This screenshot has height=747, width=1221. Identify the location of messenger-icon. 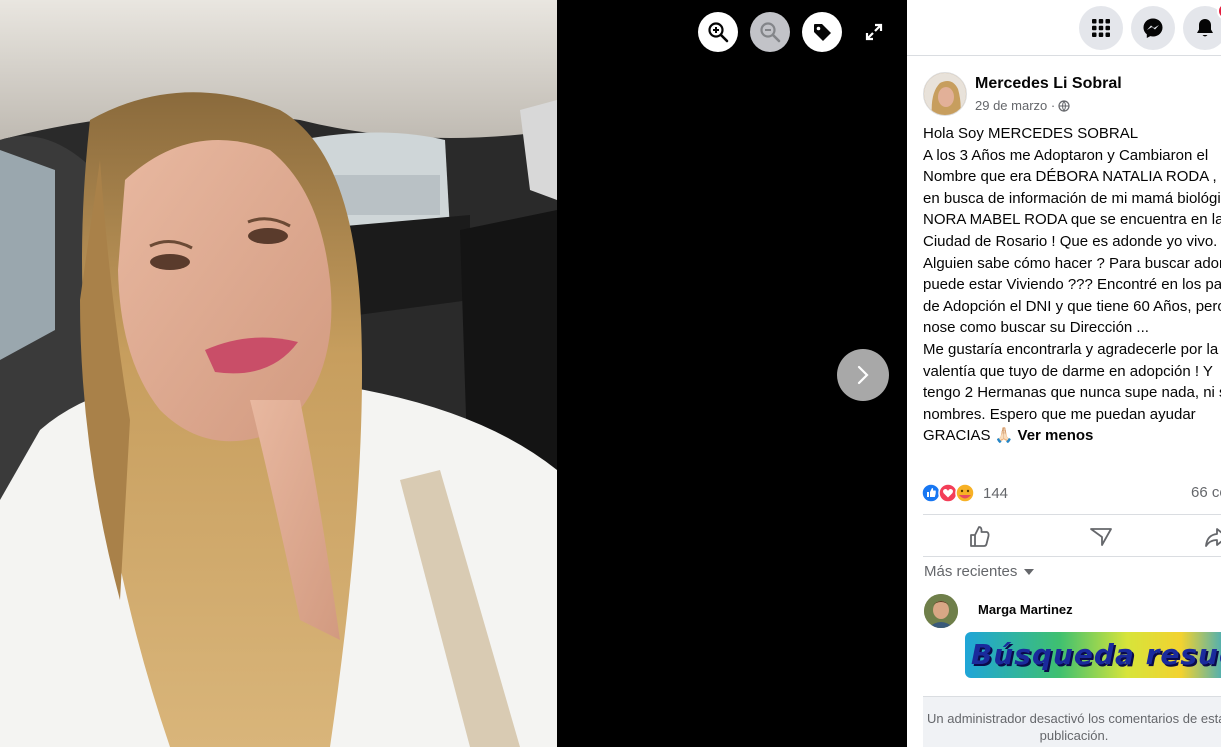
(1153, 28).